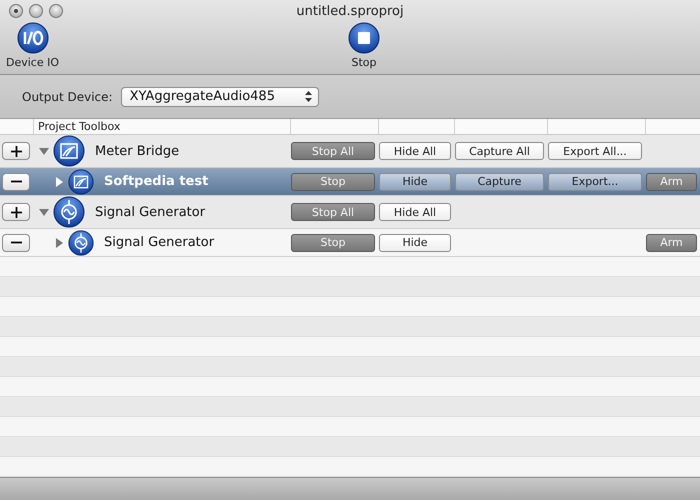  What do you see at coordinates (499, 151) in the screenshot?
I see `capture-button: Capture All` at bounding box center [499, 151].